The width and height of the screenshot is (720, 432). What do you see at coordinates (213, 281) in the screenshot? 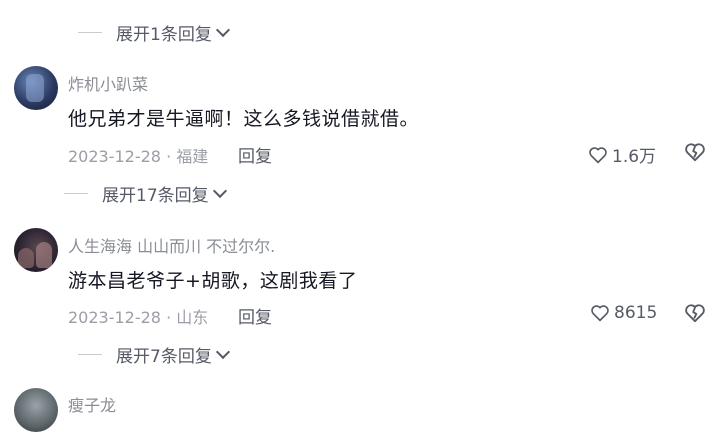
I see `comment-text: 游本昌老爷子+胡歌，这剧我看了` at bounding box center [213, 281].